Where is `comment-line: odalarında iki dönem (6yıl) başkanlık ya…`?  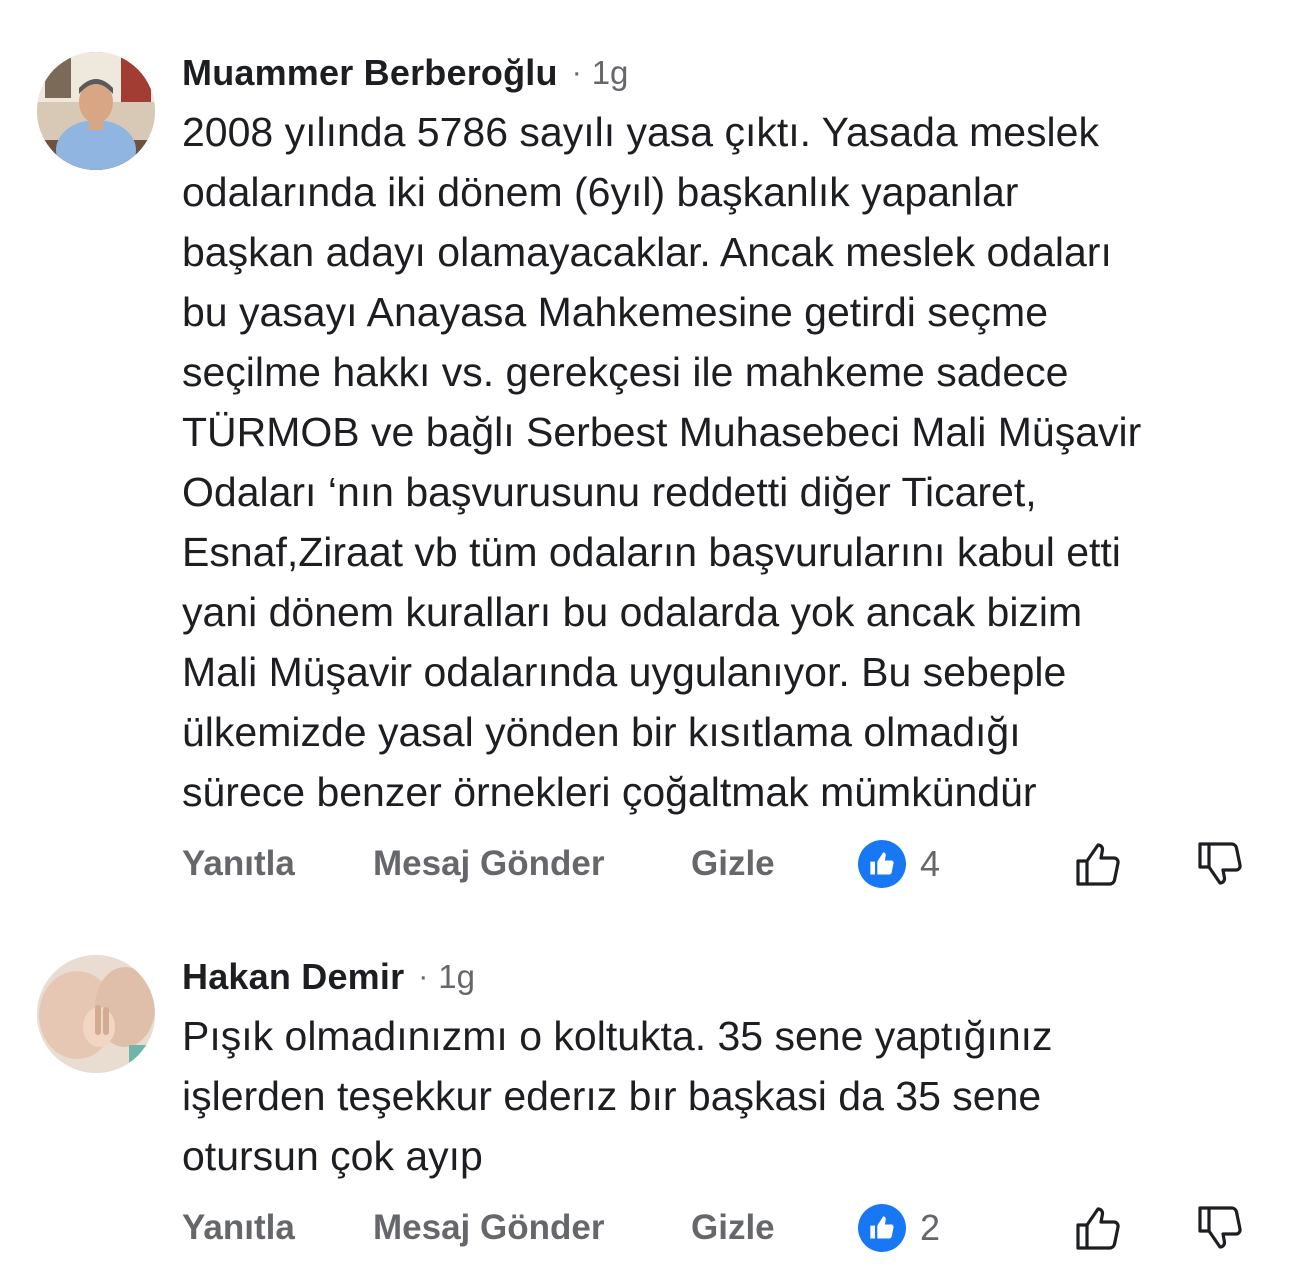
comment-line: odalarında iki dönem (6yıl) başkanlık ya… is located at coordinates (600, 192).